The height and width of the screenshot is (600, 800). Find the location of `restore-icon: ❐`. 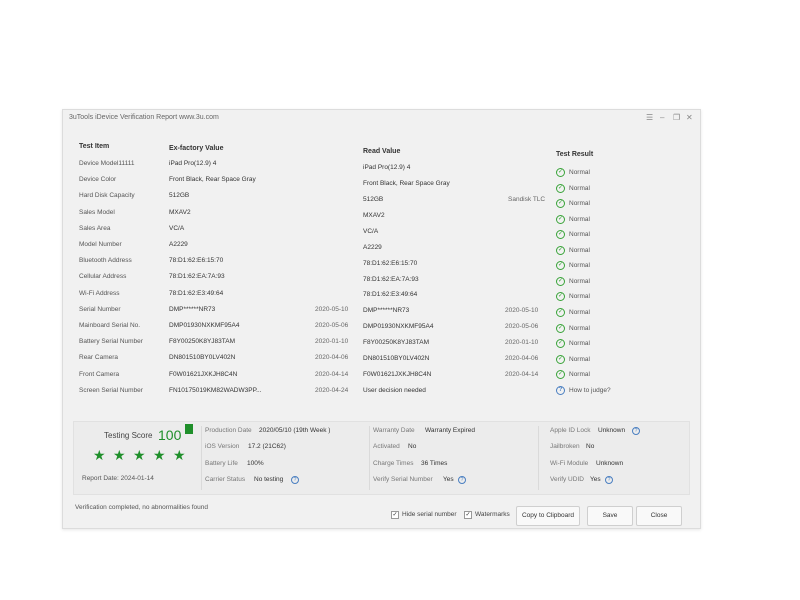

restore-icon: ❐ is located at coordinates (676, 118).